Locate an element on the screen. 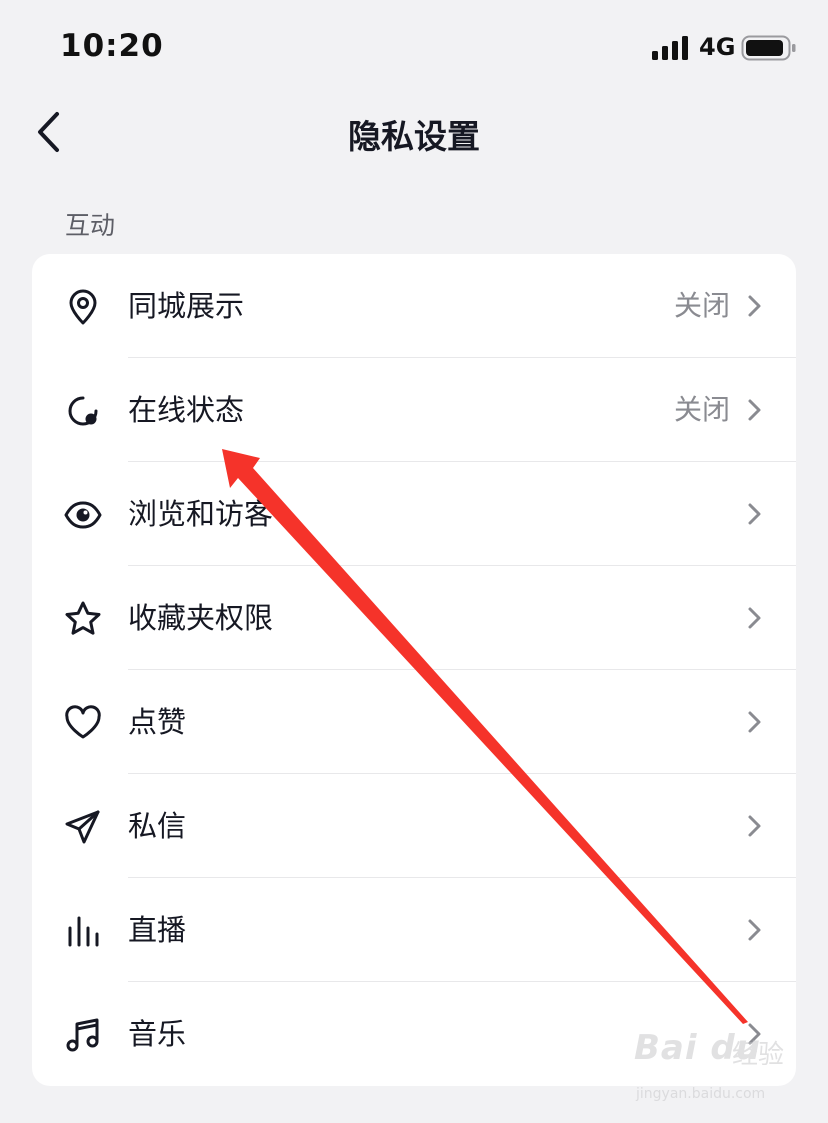 This screenshot has width=828, height=1123. page-title: 隐私设置 is located at coordinates (414, 136).